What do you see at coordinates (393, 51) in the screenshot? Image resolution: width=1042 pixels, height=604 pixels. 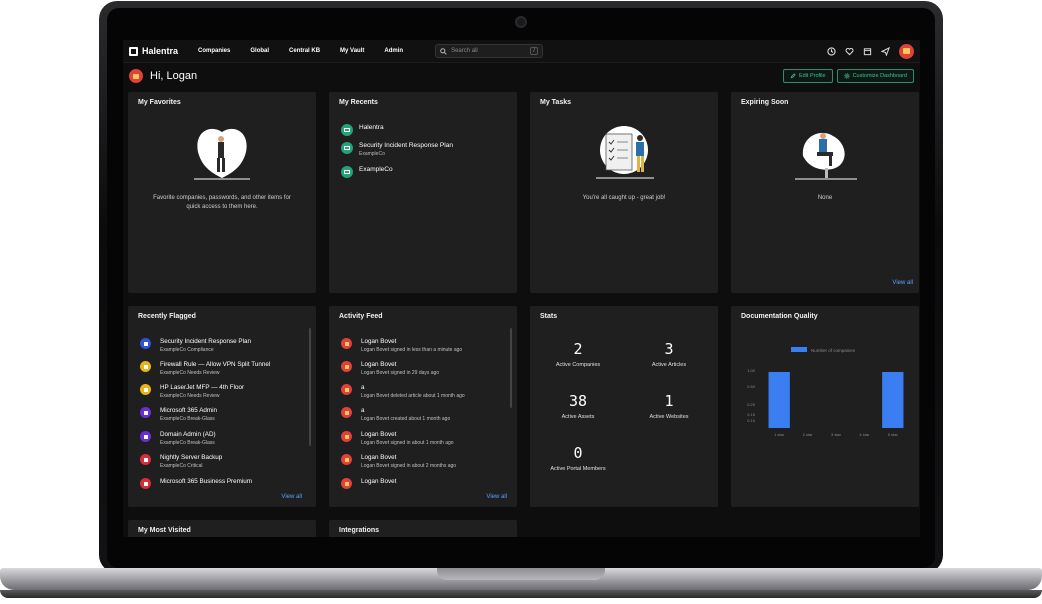 I see `nav-link-admin: Admin` at bounding box center [393, 51].